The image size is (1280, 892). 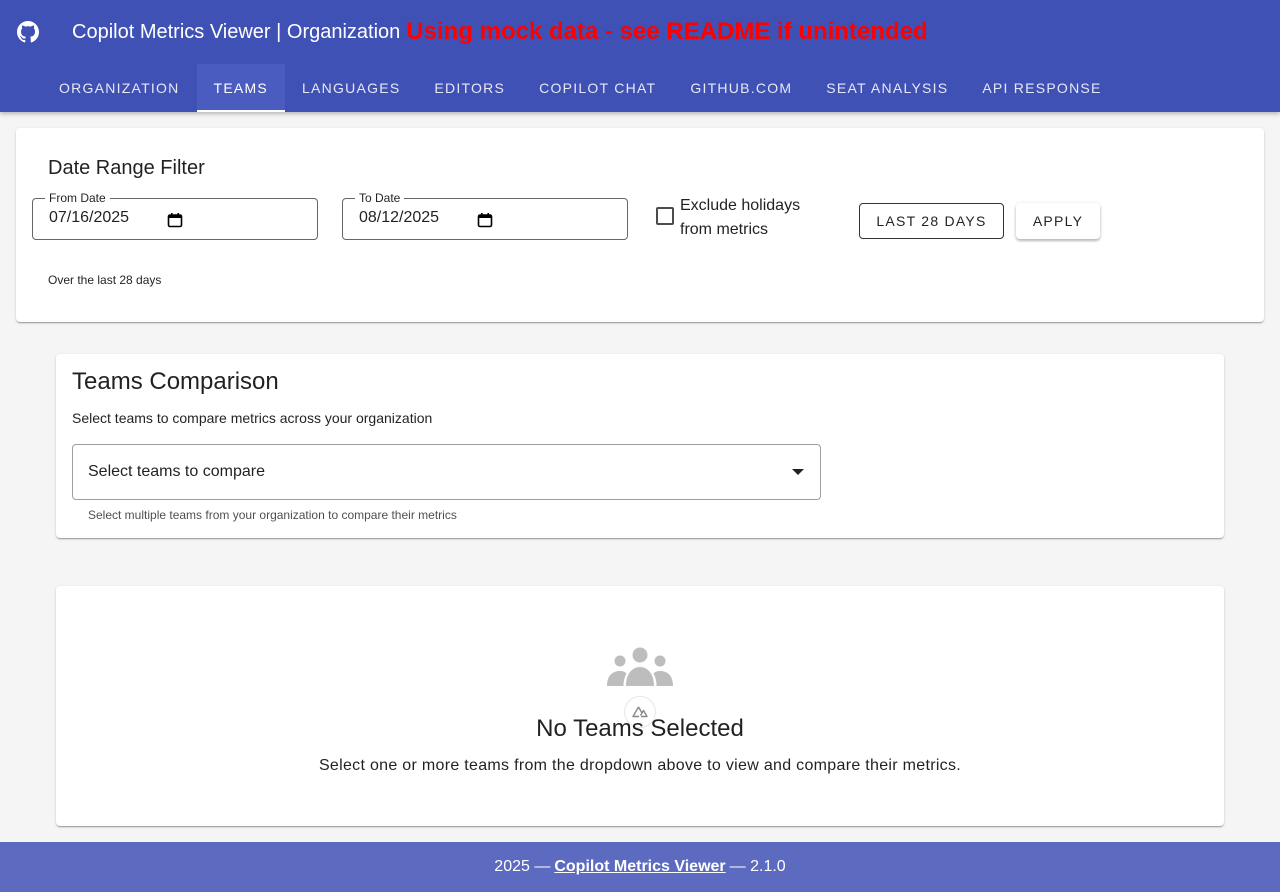 I want to click on page-title: Copilot Metrics Viewer | Organization, so click(x=236, y=32).